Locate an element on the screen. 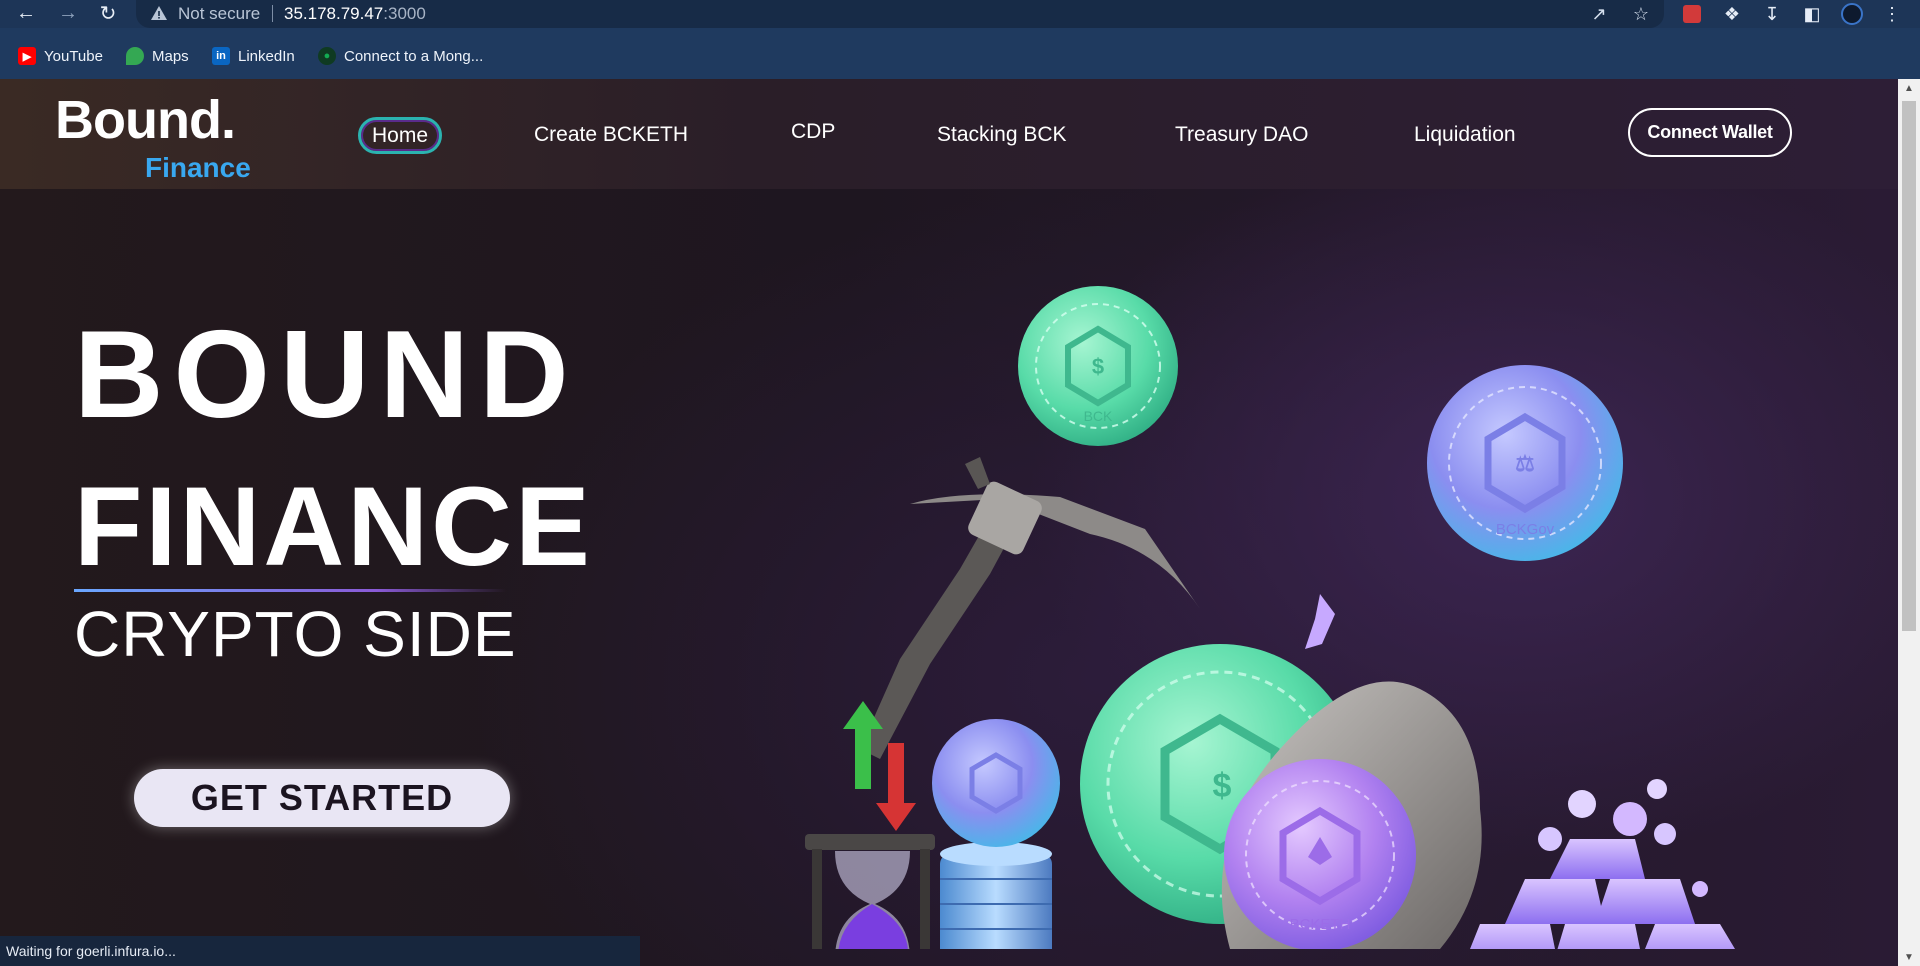 Image resolution: width=1920 pixels, height=966 pixels. nav-cdp: CDP is located at coordinates (813, 132).